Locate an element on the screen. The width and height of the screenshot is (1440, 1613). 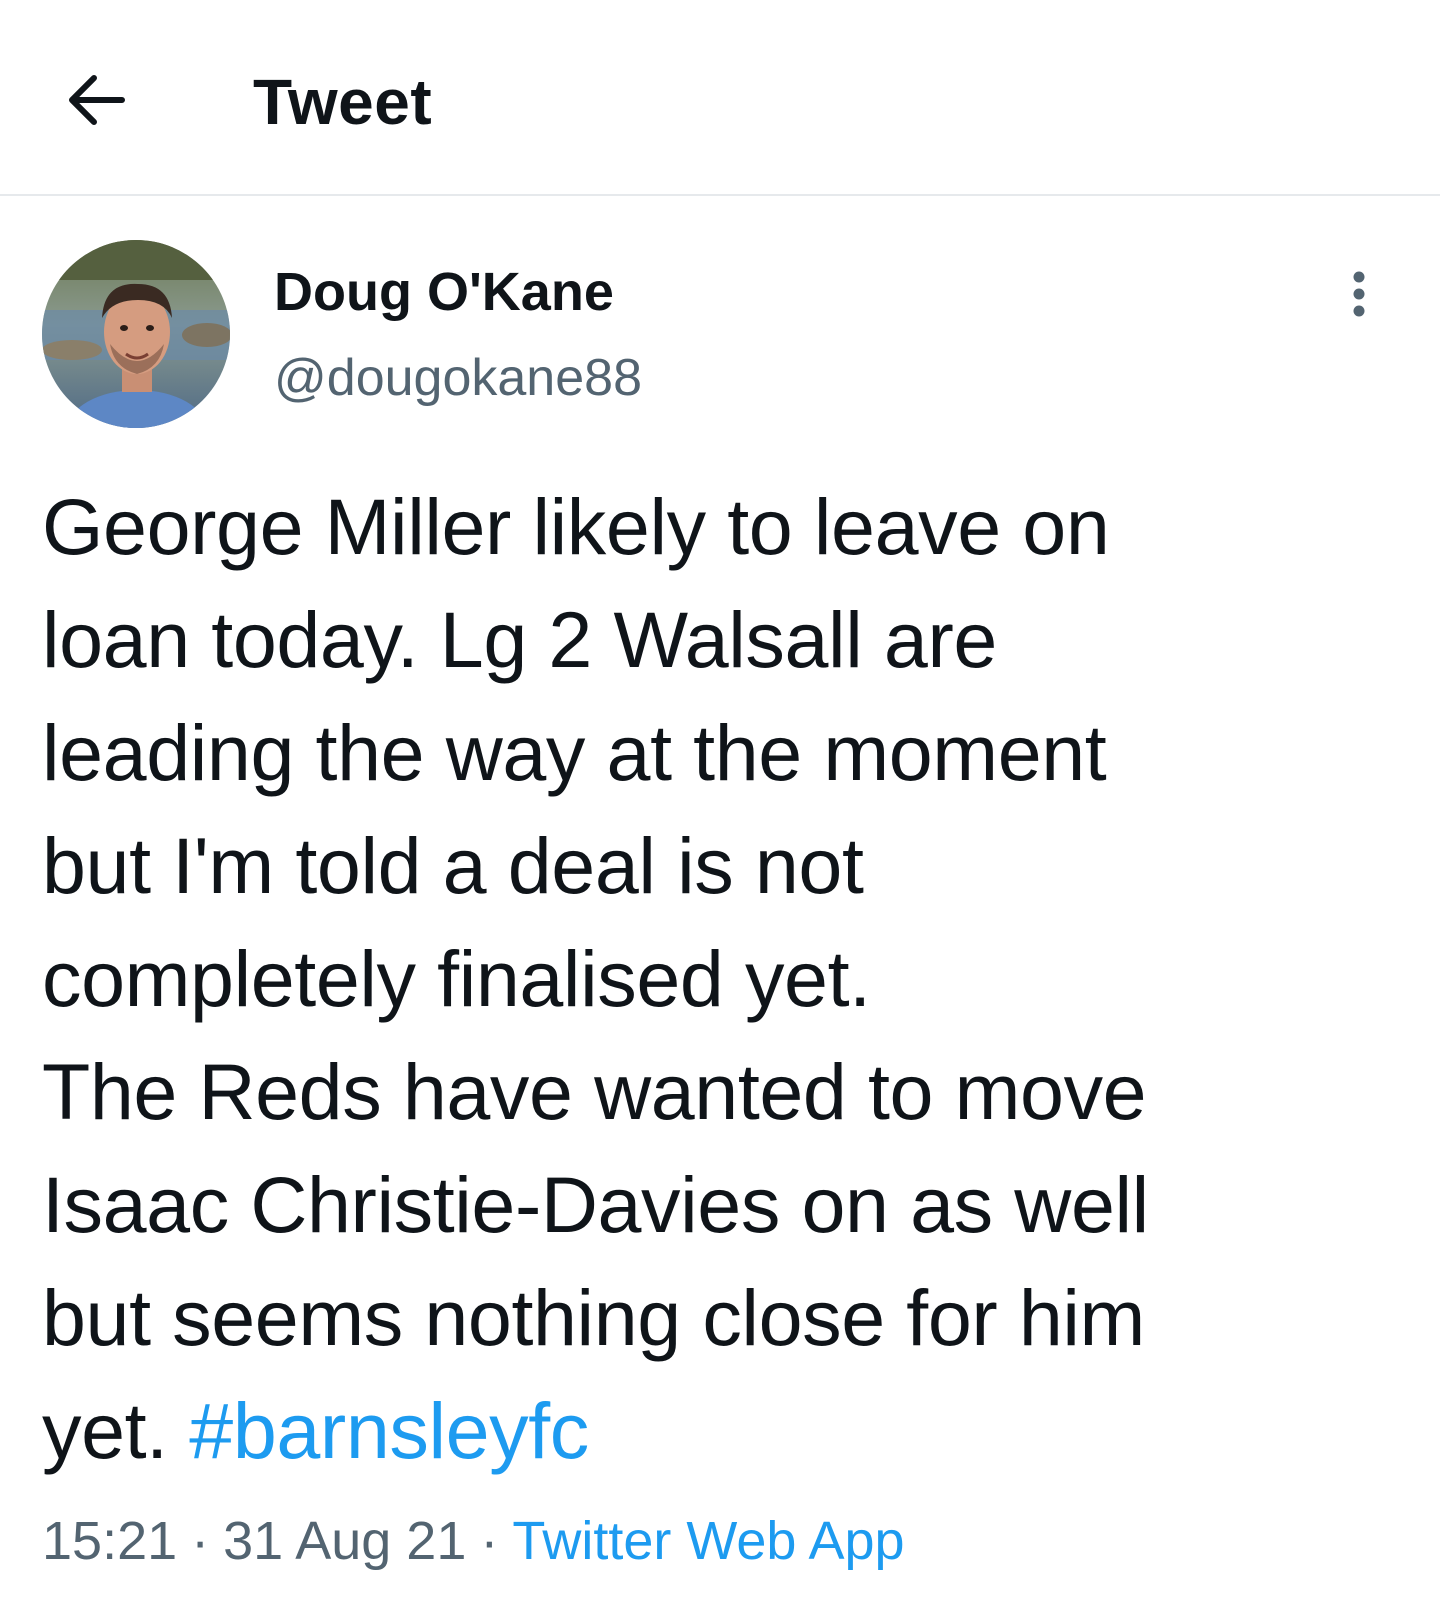
more-options-button is located at coordinates (1359, 295).